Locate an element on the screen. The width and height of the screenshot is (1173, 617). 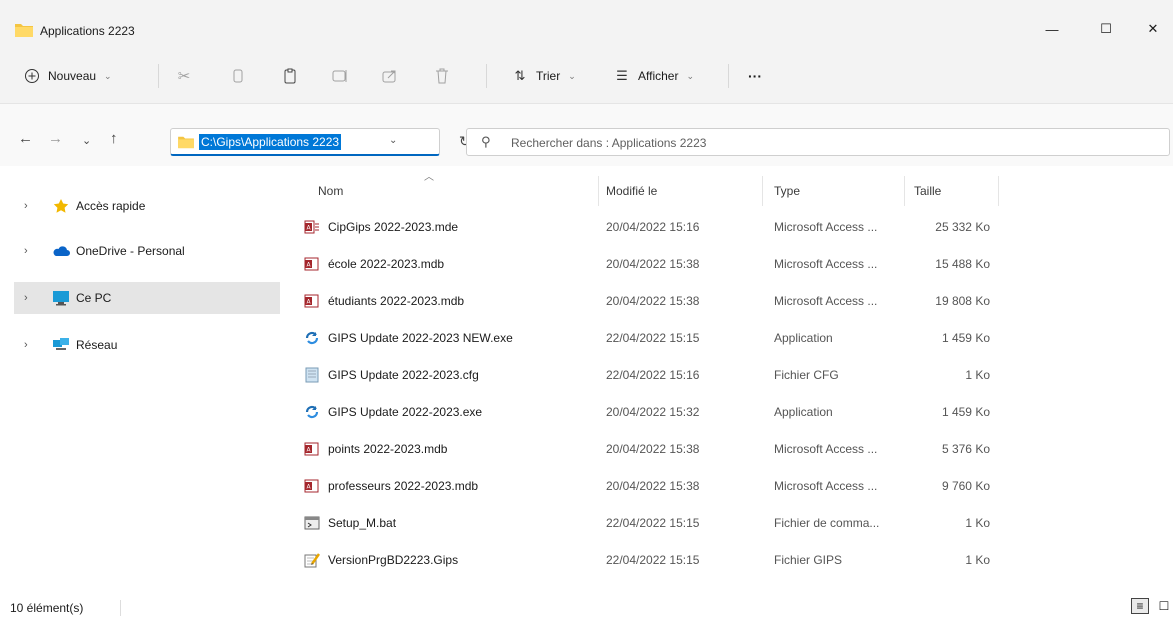
maximize-button: ☐ is located at coordinates (1106, 29).